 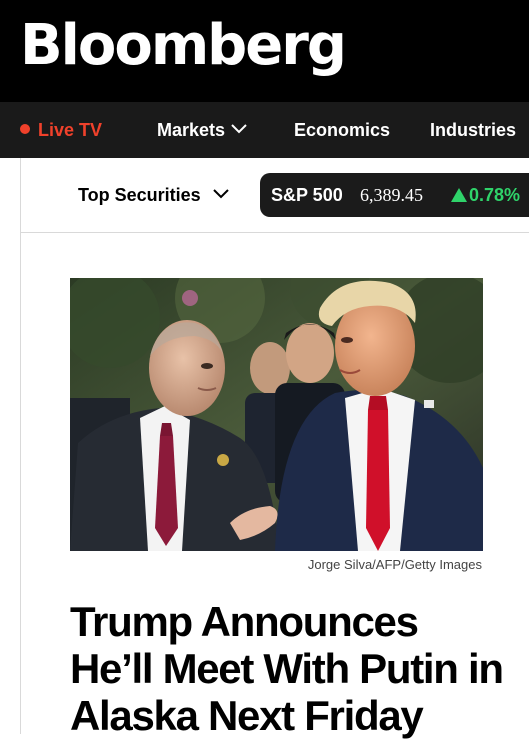 What do you see at coordinates (264, 130) in the screenshot?
I see `main-nav: Live TV Markets Economics Industries` at bounding box center [264, 130].